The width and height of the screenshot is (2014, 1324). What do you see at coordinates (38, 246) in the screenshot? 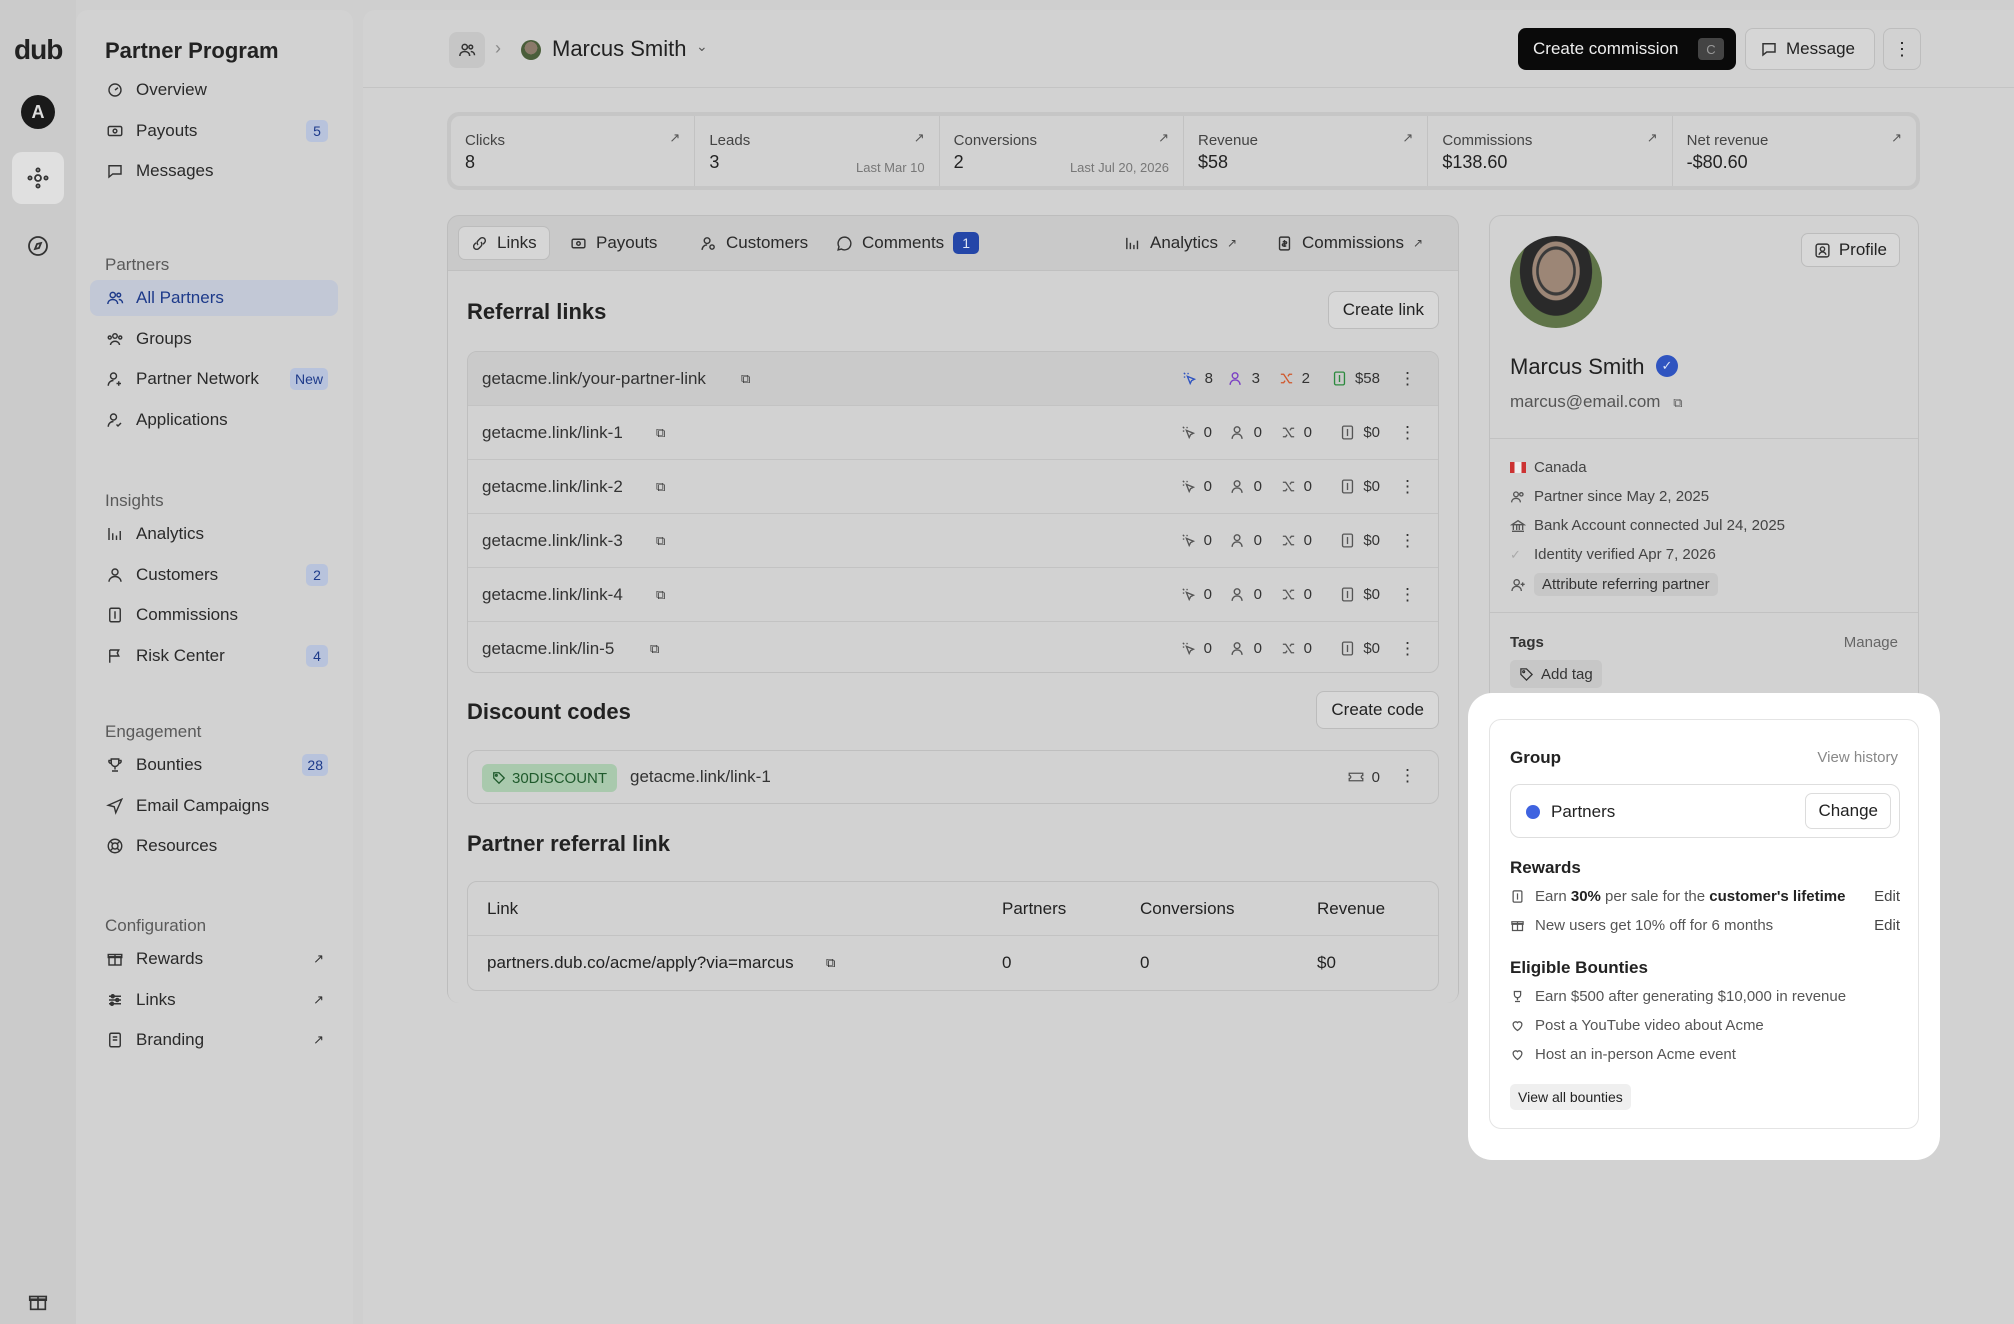
I see `compass-icon` at bounding box center [38, 246].